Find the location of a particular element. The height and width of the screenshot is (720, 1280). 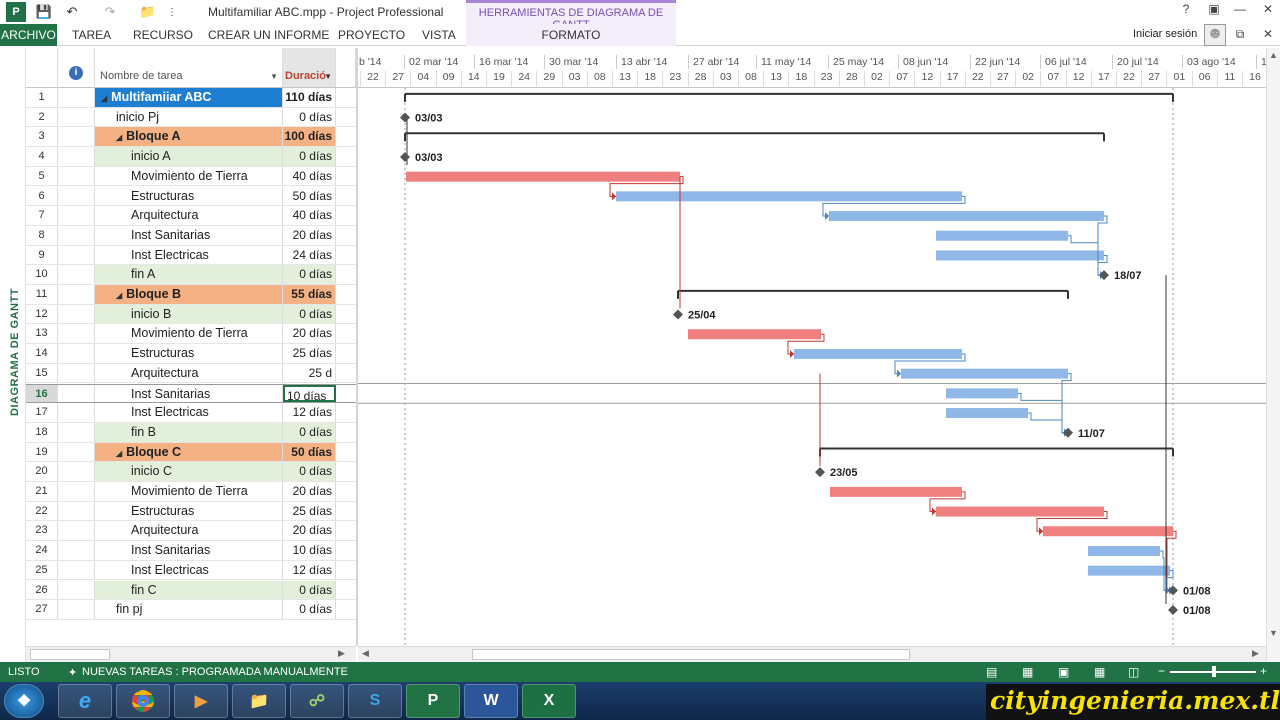

team-planner-icon: ▣ is located at coordinates (1063, 672).